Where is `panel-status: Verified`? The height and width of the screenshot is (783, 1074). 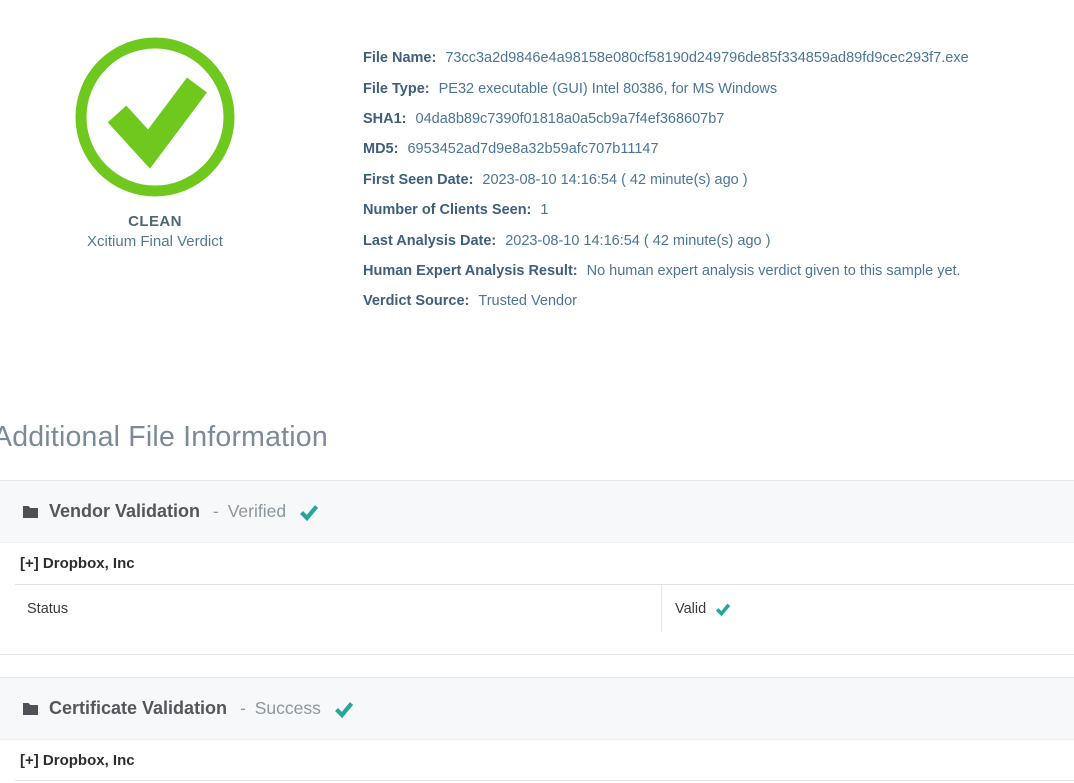
panel-status: Verified is located at coordinates (257, 511).